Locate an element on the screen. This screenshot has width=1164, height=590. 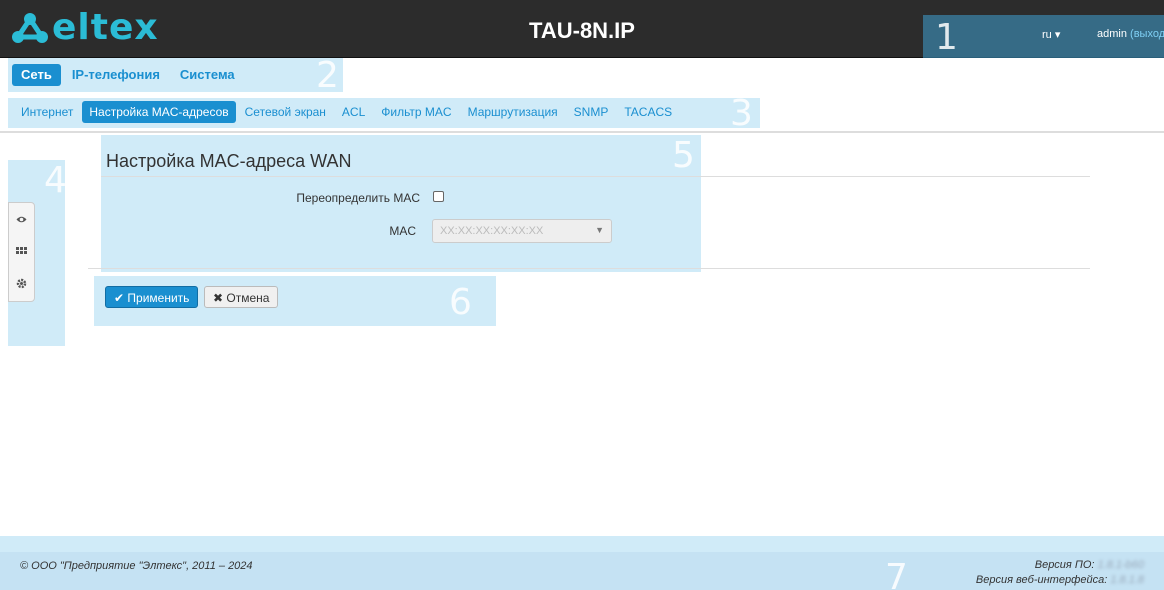
subtab-mac-filter: Фильтр MAC is located at coordinates (416, 112).